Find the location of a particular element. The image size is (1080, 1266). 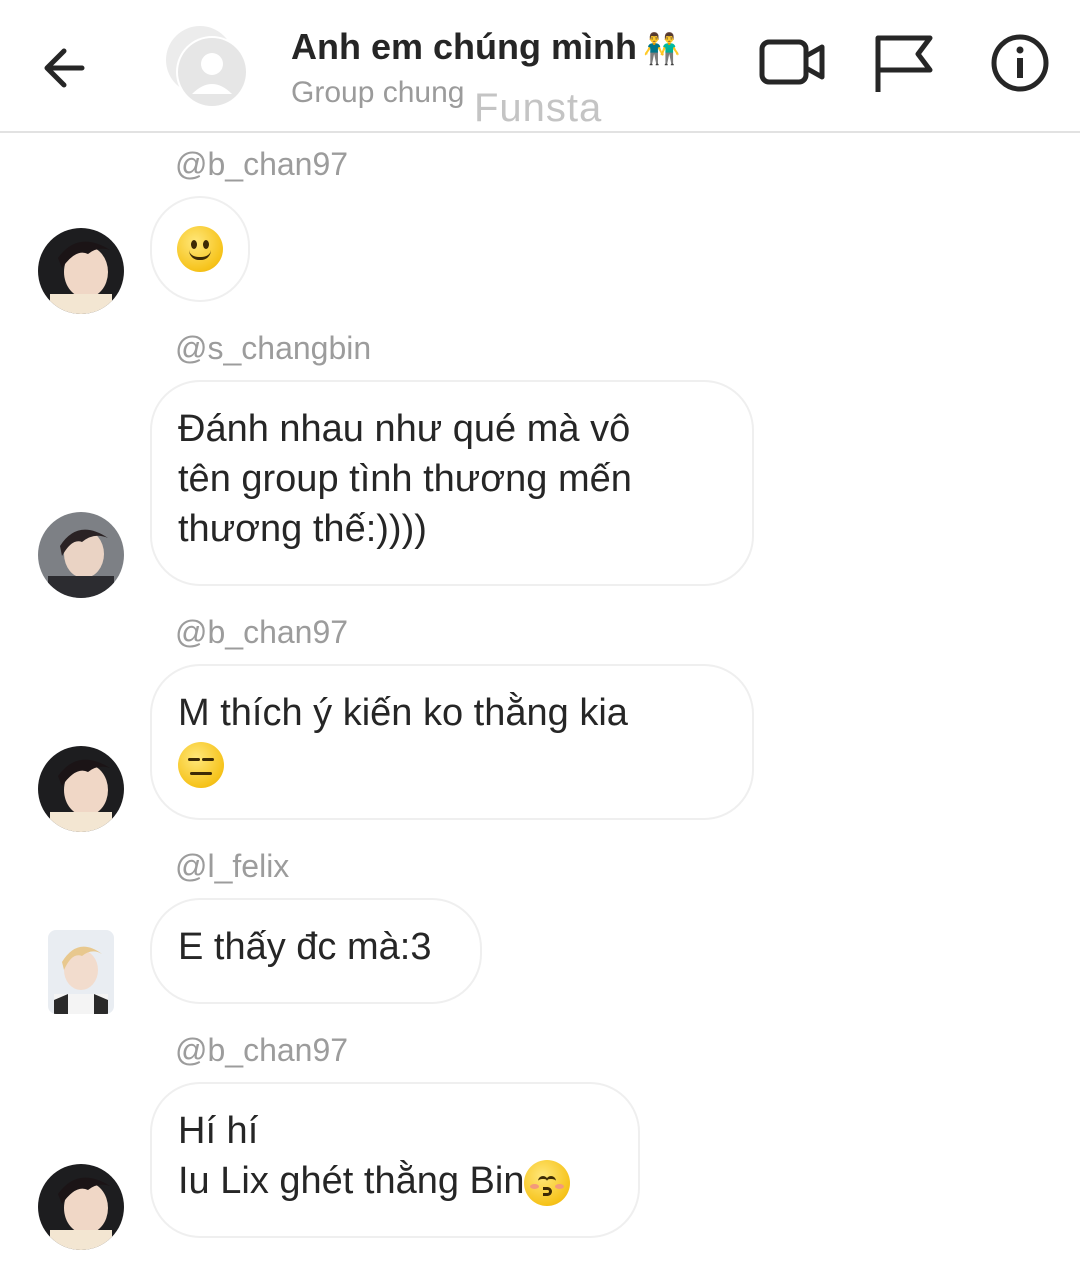

message-bubble is located at coordinates (200, 249).